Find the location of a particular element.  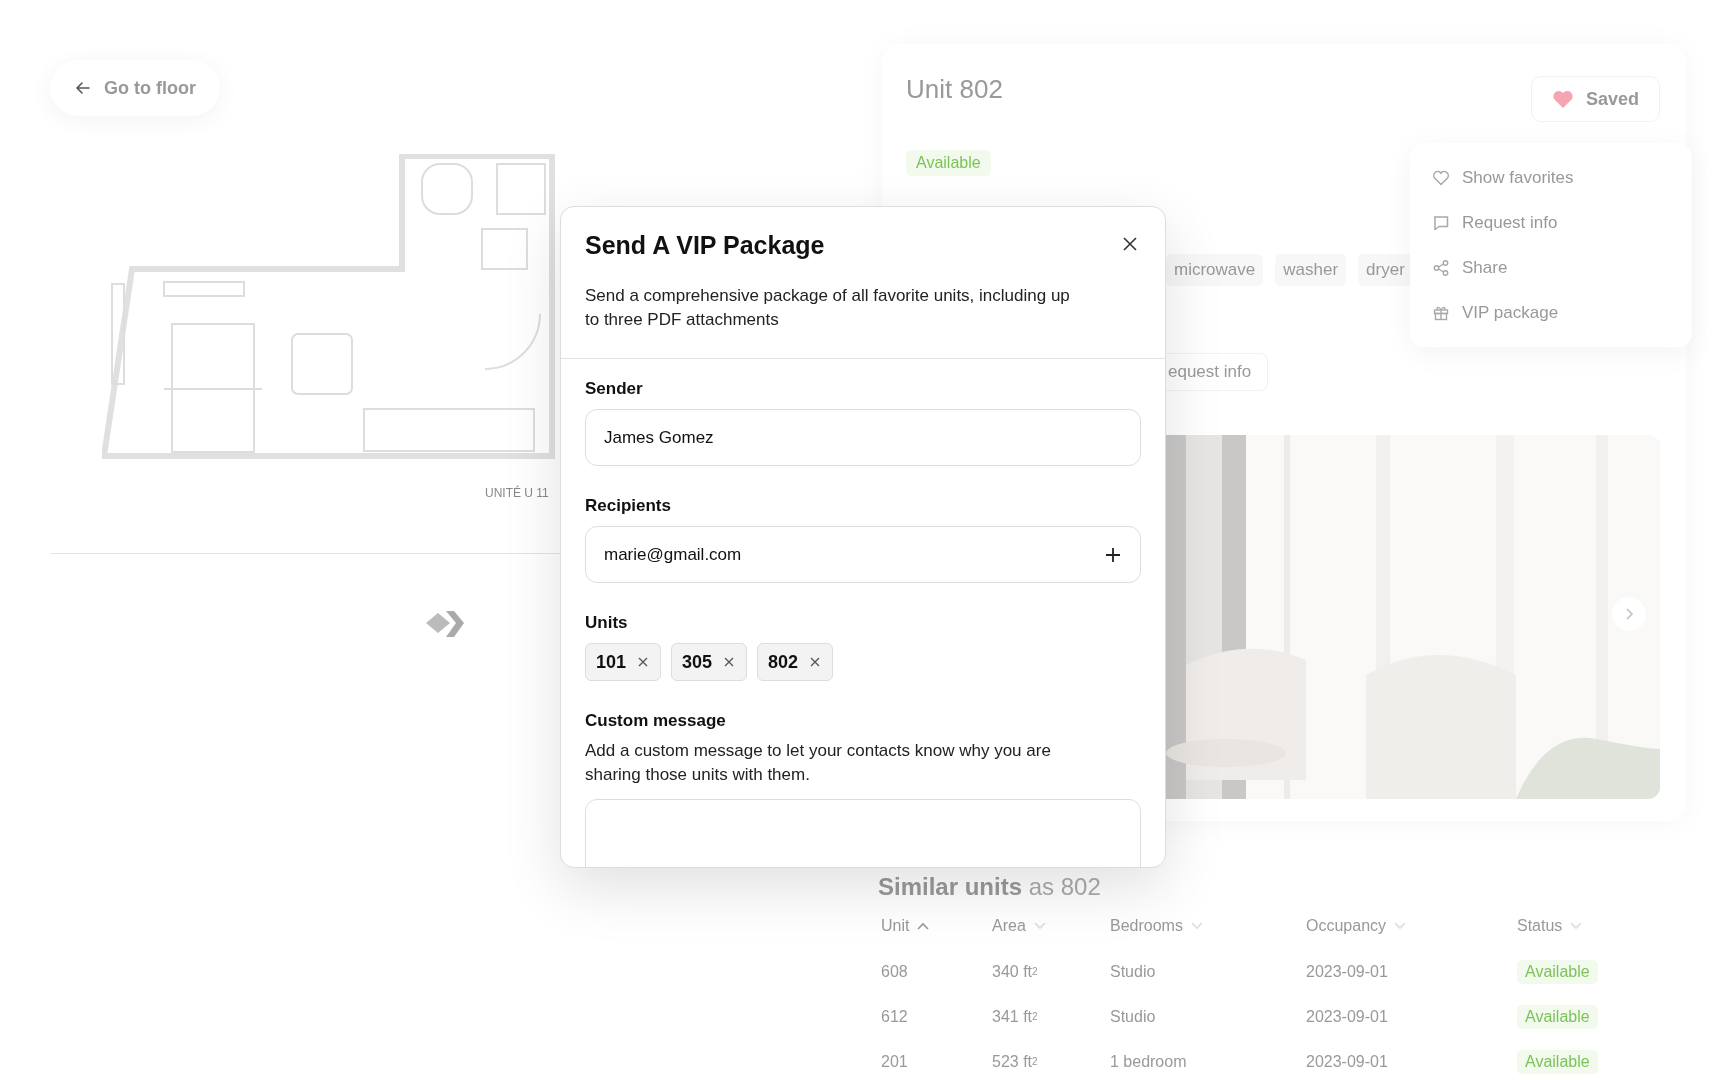

chip-label: 305 is located at coordinates (697, 662).